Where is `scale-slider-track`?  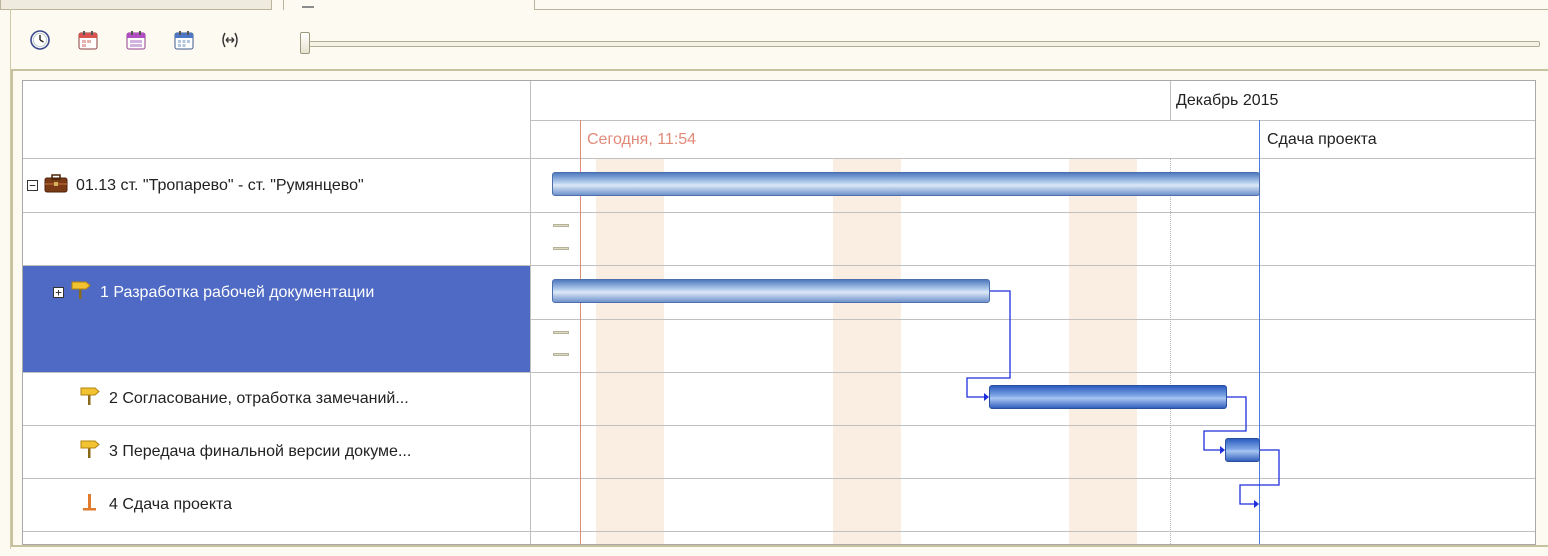
scale-slider-track is located at coordinates (923, 44).